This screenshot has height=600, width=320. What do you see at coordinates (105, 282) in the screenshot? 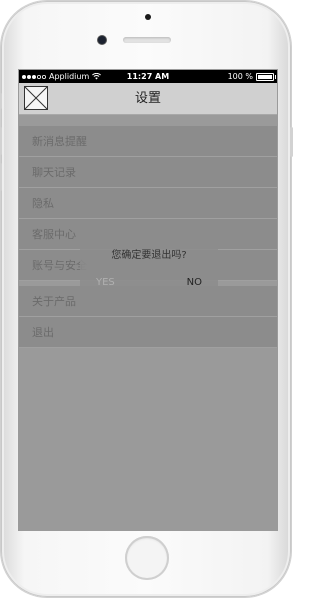
I see `yes-button: YES` at bounding box center [105, 282].